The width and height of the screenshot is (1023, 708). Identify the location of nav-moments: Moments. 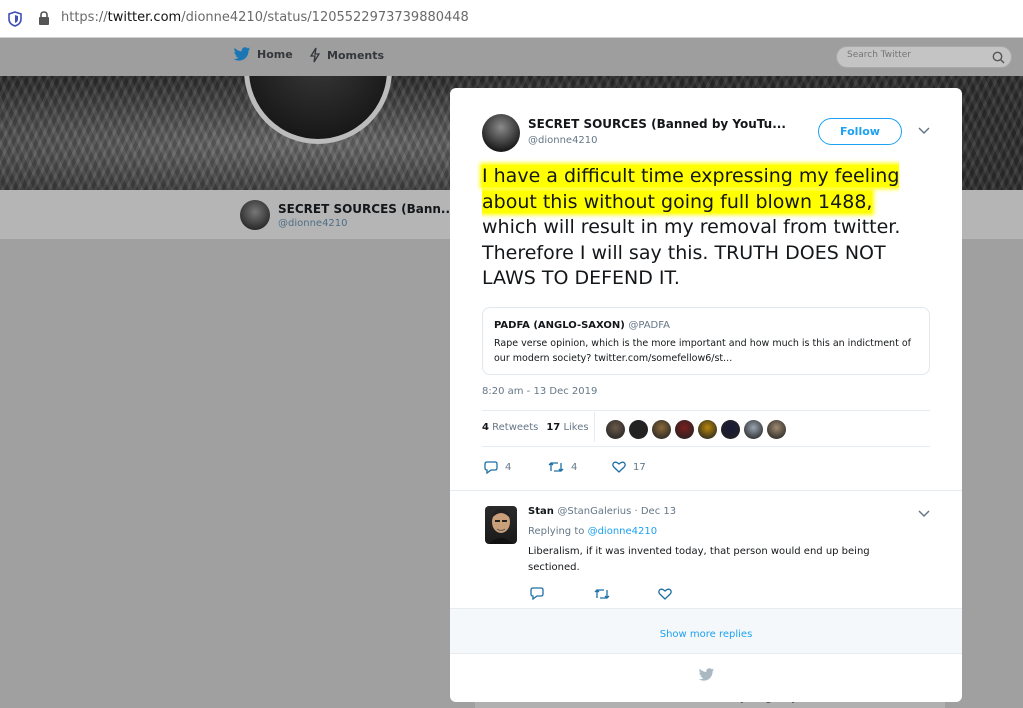
(346, 55).